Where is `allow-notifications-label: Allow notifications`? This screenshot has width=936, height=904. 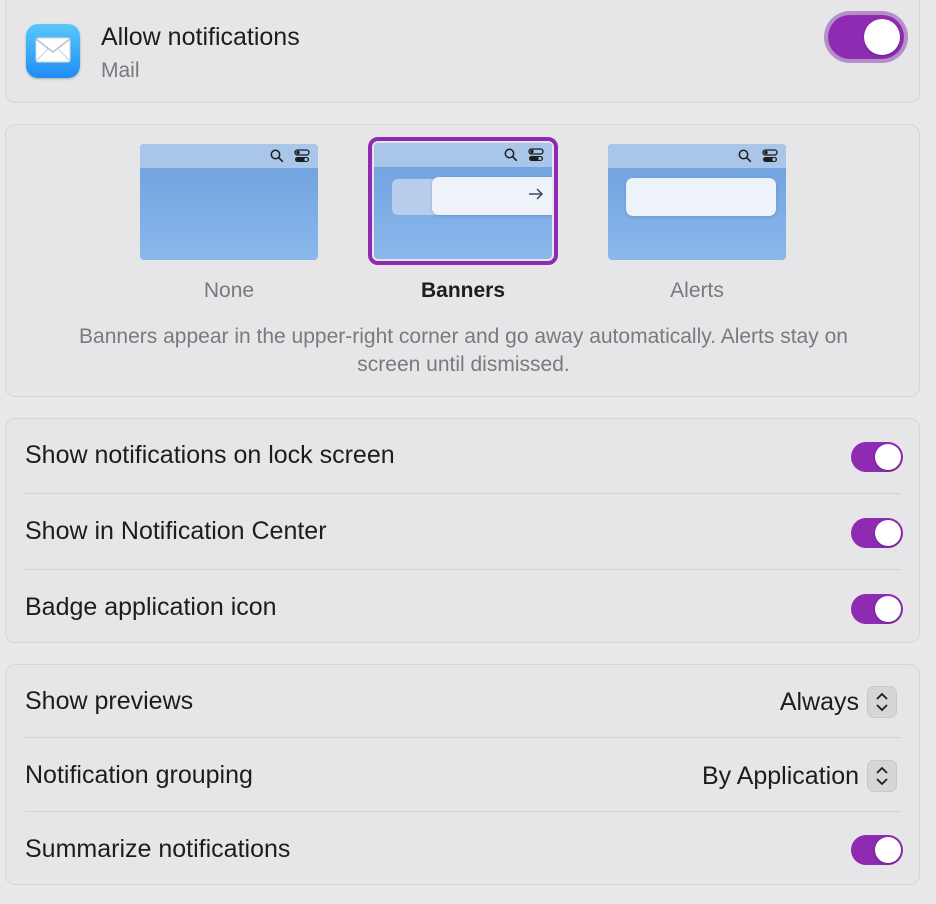 allow-notifications-label: Allow notifications is located at coordinates (200, 37).